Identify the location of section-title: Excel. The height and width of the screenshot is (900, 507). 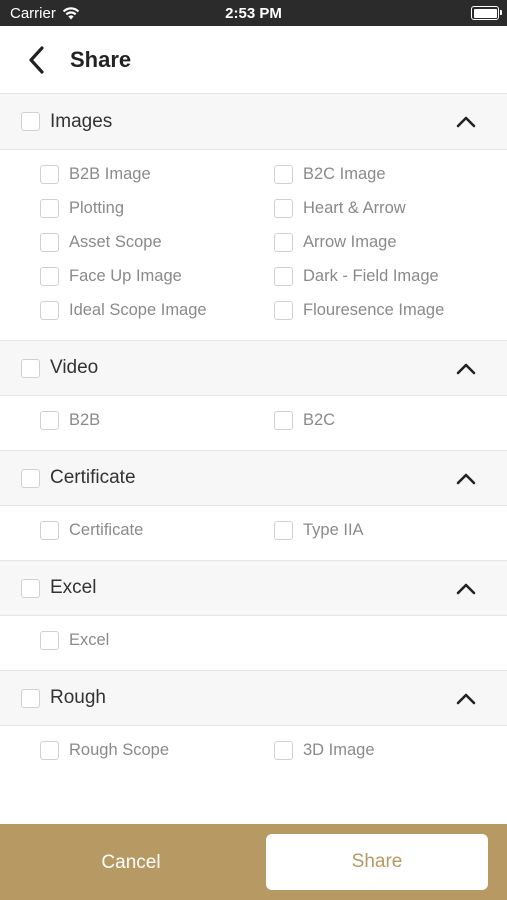
(73, 587).